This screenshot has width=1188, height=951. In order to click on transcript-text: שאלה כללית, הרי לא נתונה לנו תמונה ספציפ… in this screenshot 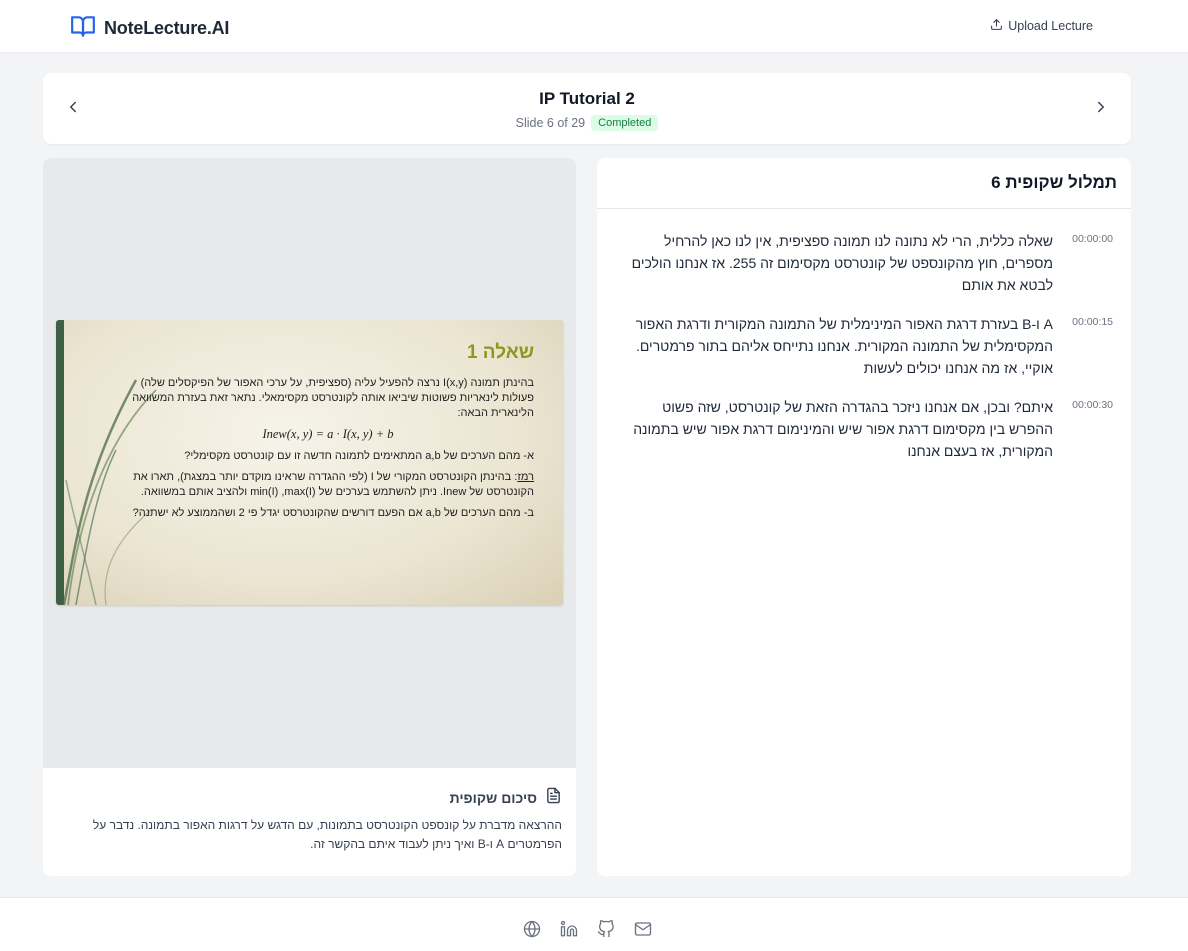, I will do `click(842, 263)`.